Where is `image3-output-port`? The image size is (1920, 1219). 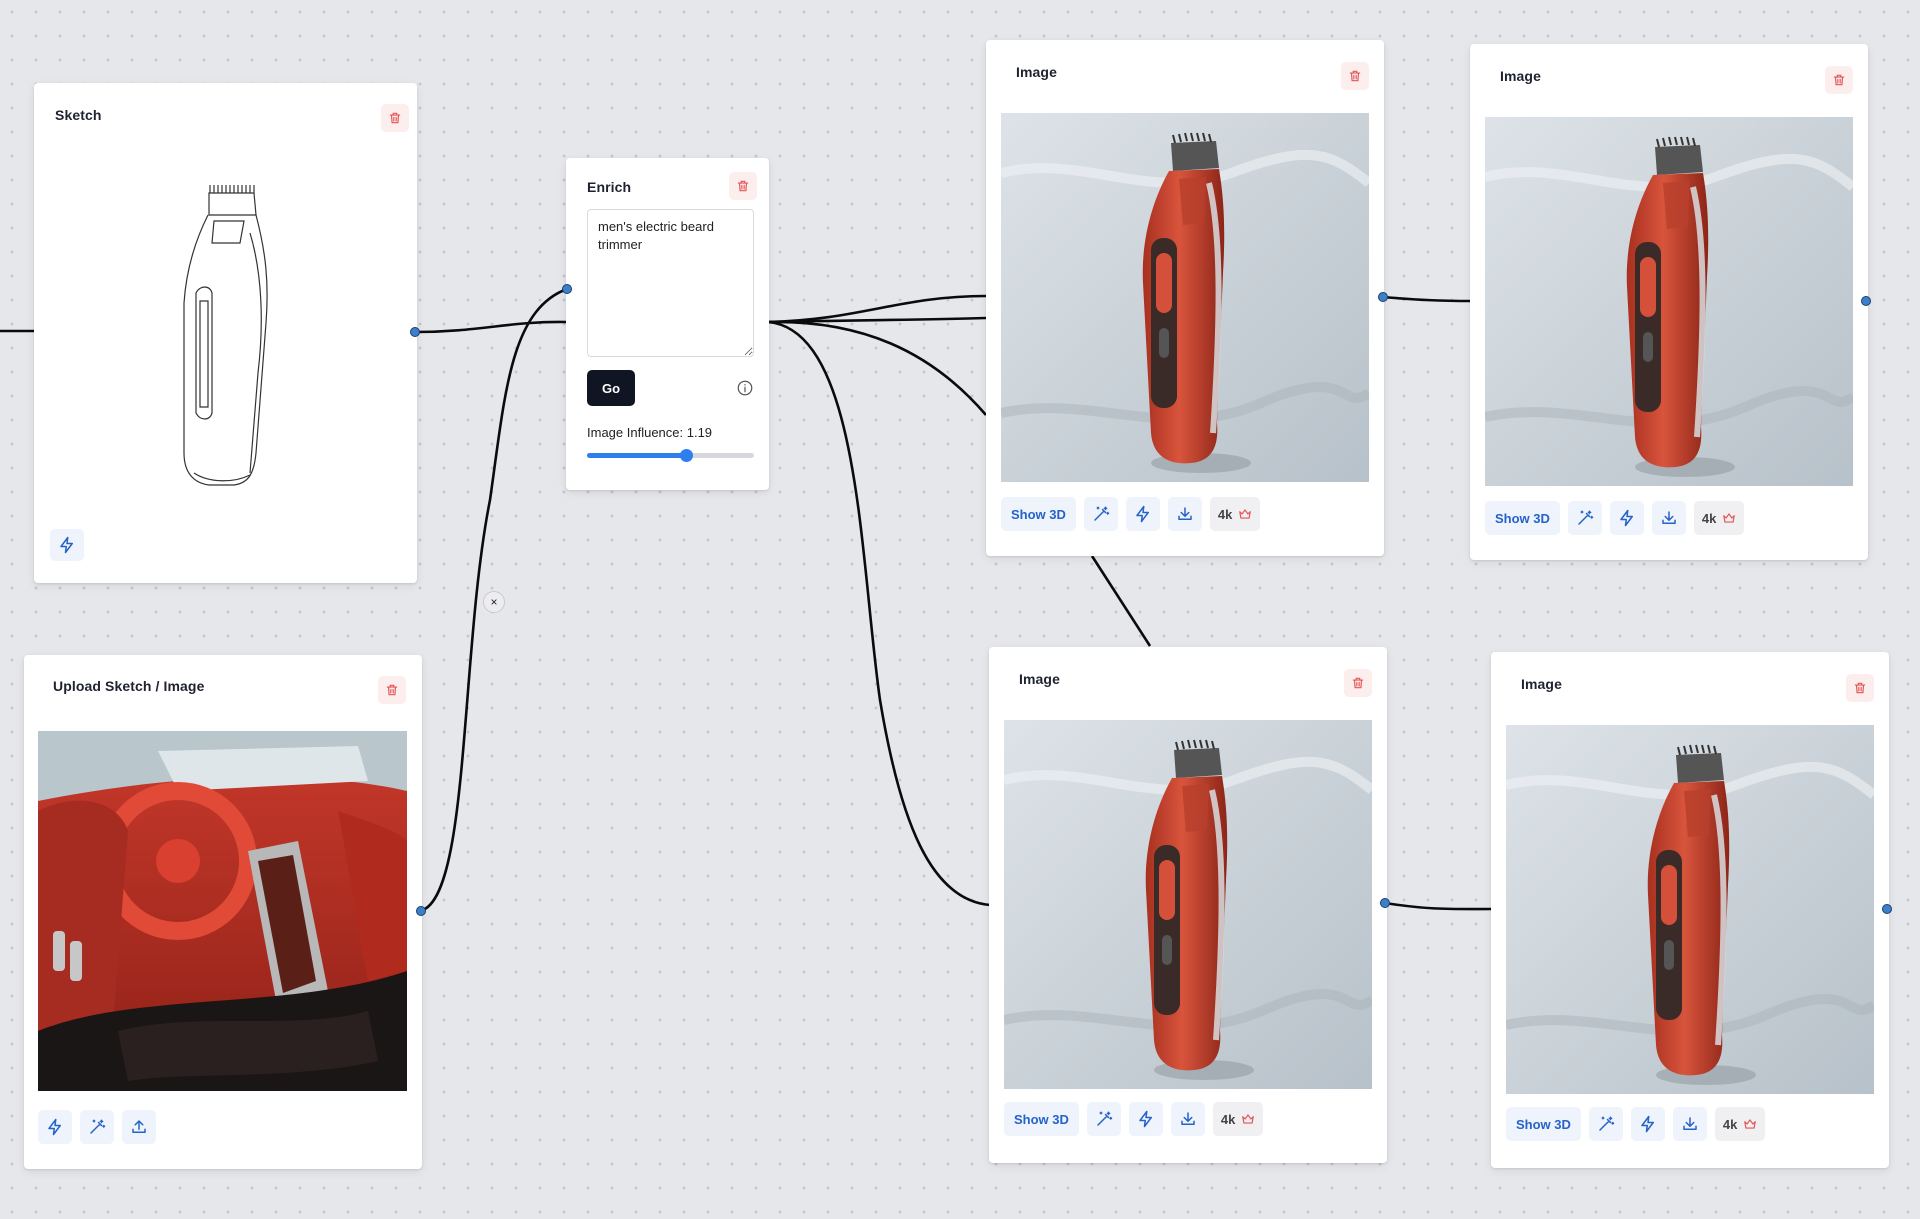 image3-output-port is located at coordinates (1385, 903).